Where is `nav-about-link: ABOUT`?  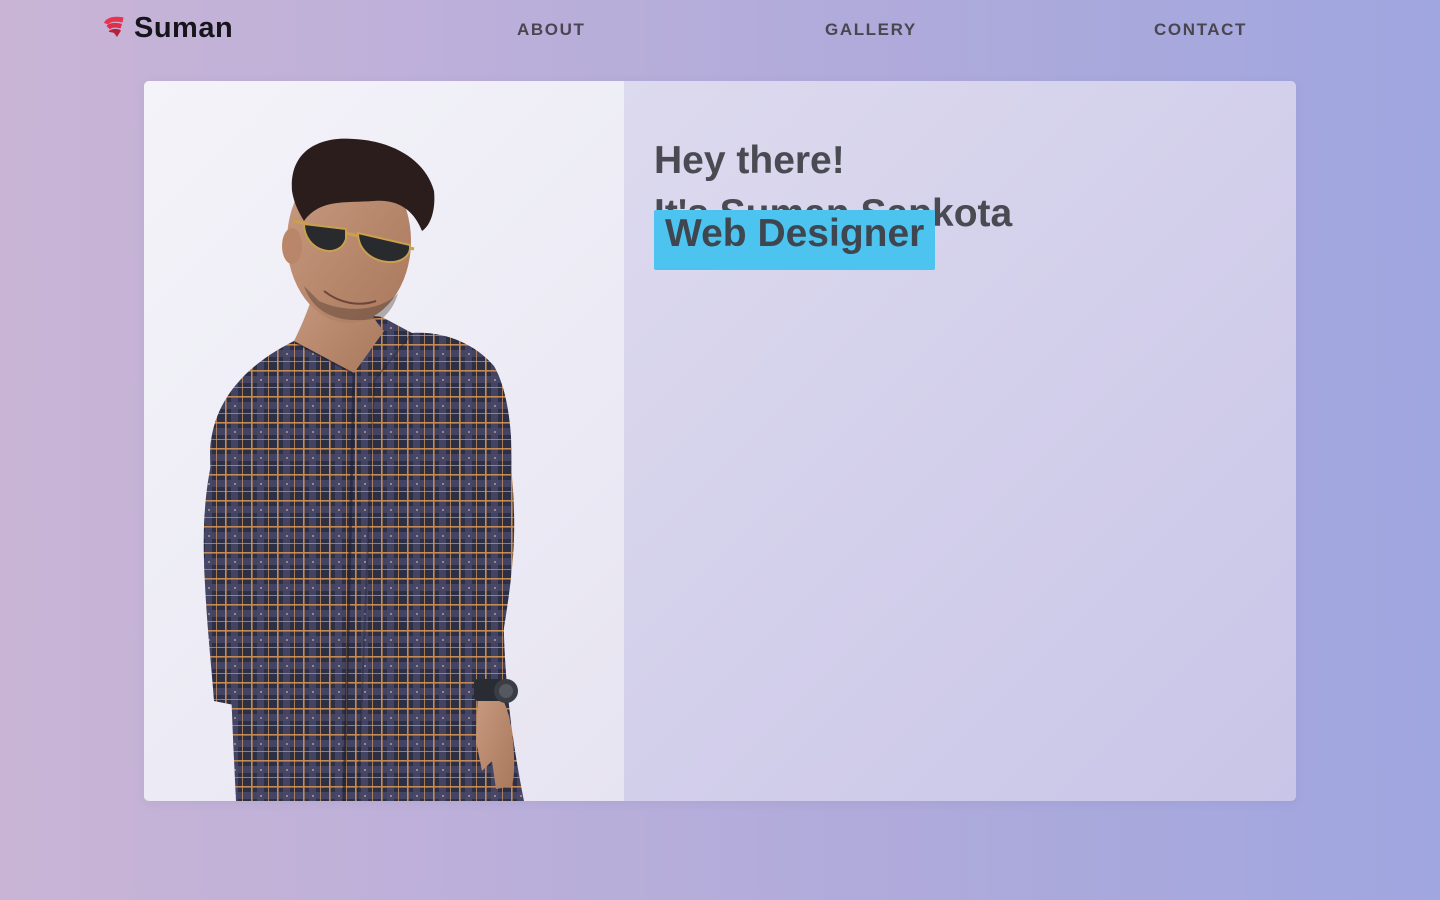 nav-about-link: ABOUT is located at coordinates (551, 30).